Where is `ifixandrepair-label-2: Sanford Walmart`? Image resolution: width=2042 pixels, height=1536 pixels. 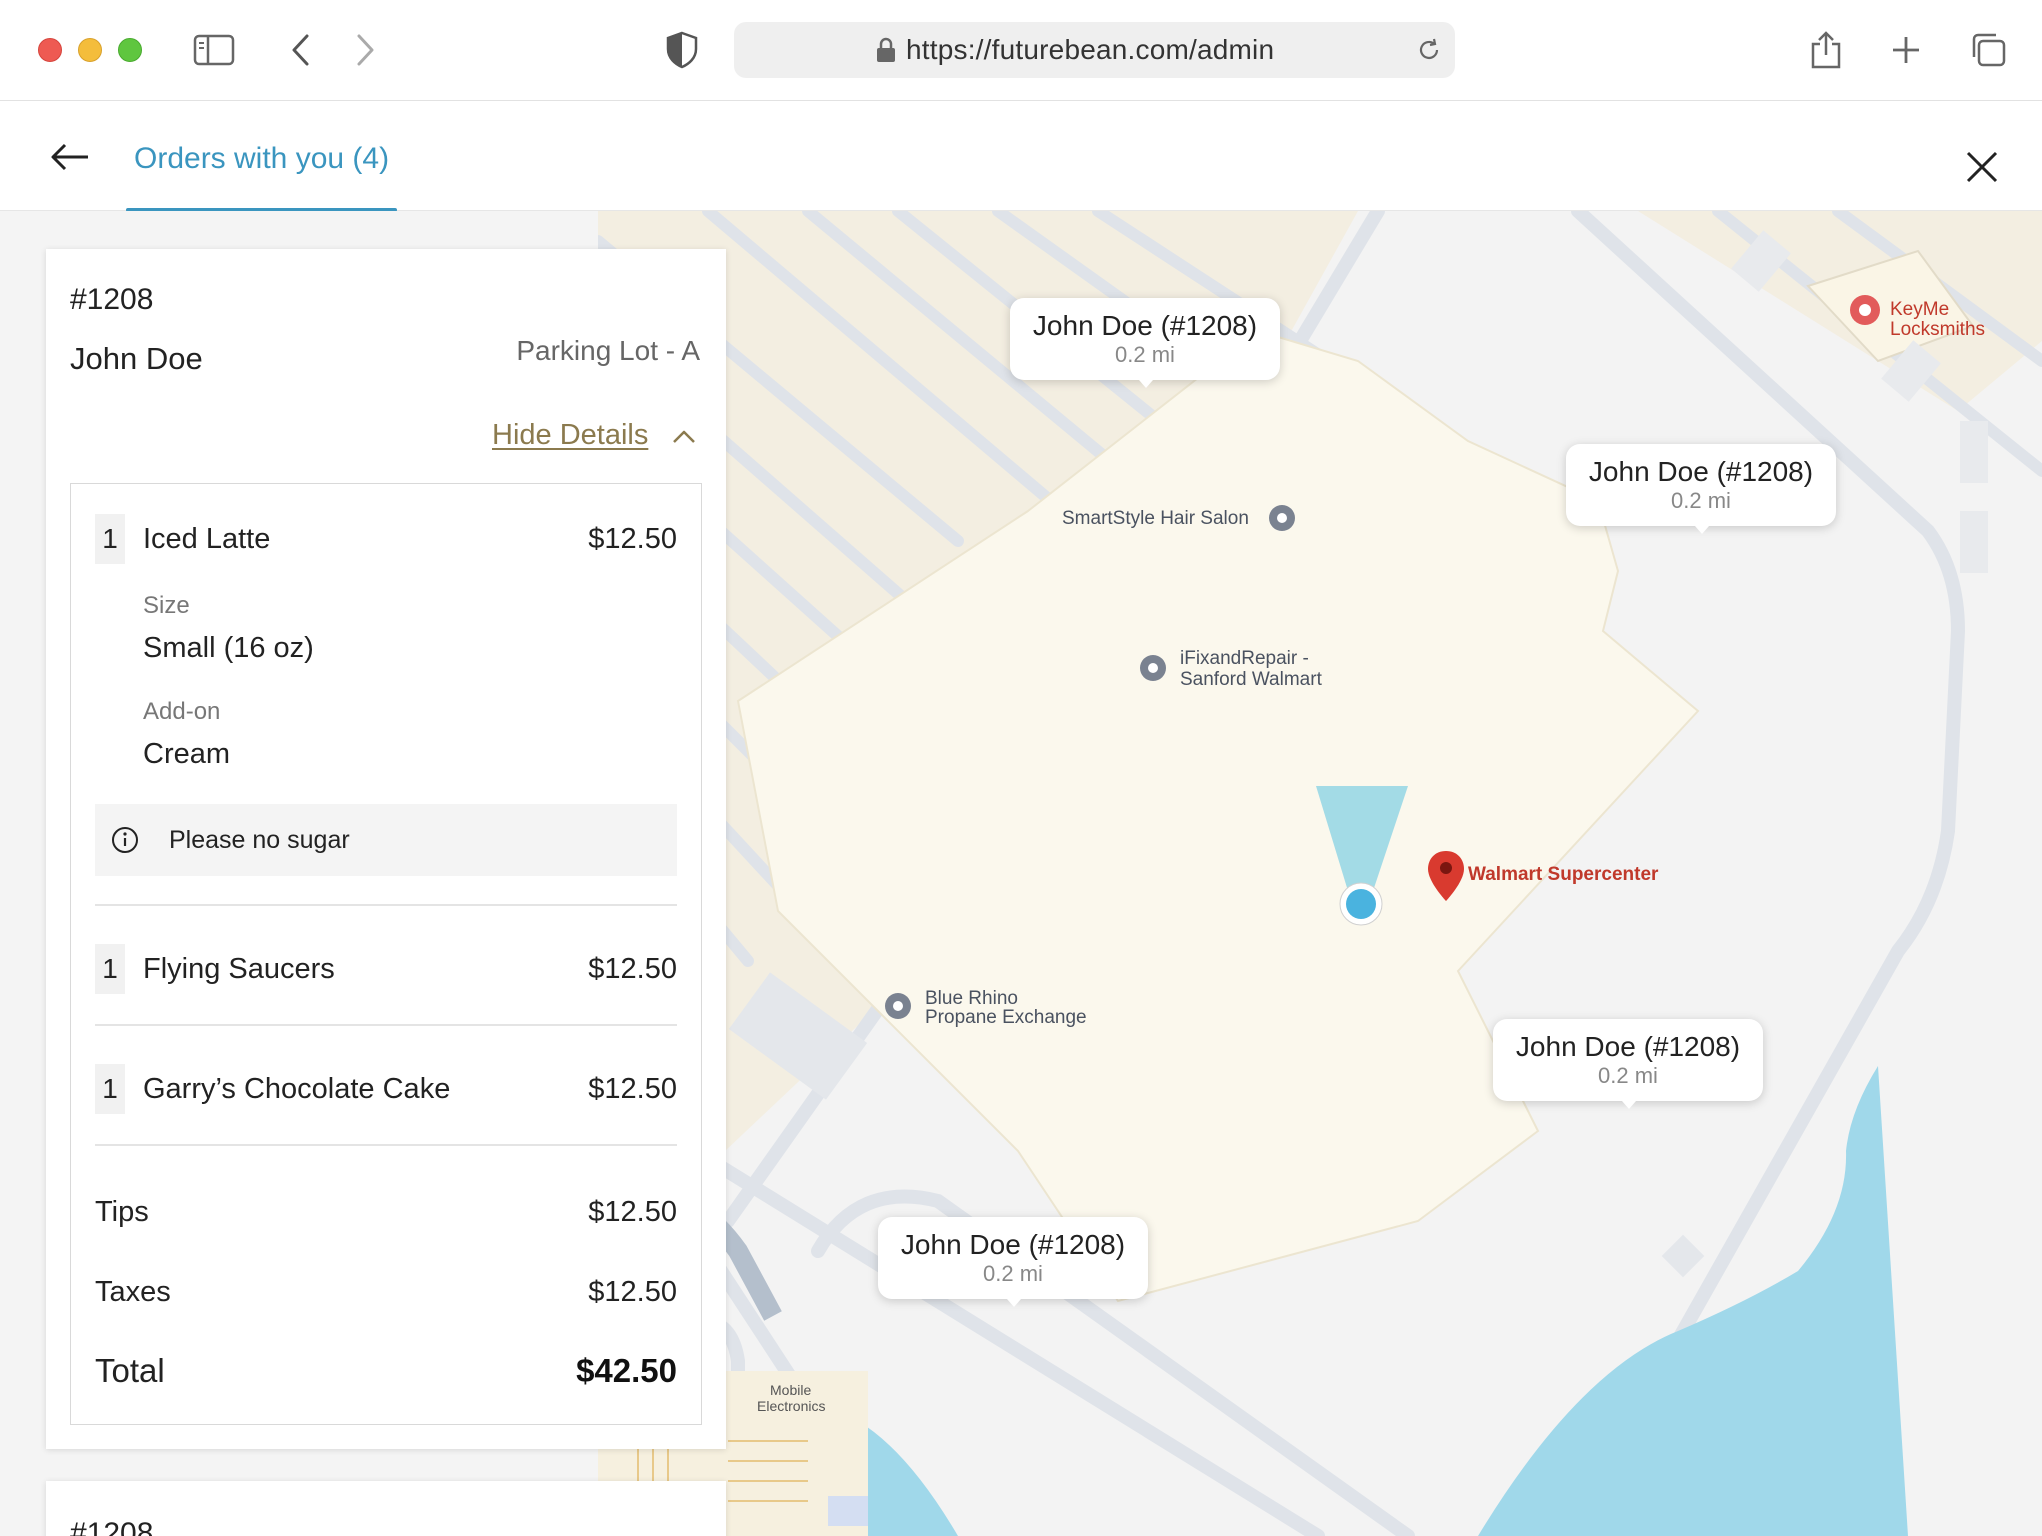
ifixandrepair-label-2: Sanford Walmart is located at coordinates (1251, 680).